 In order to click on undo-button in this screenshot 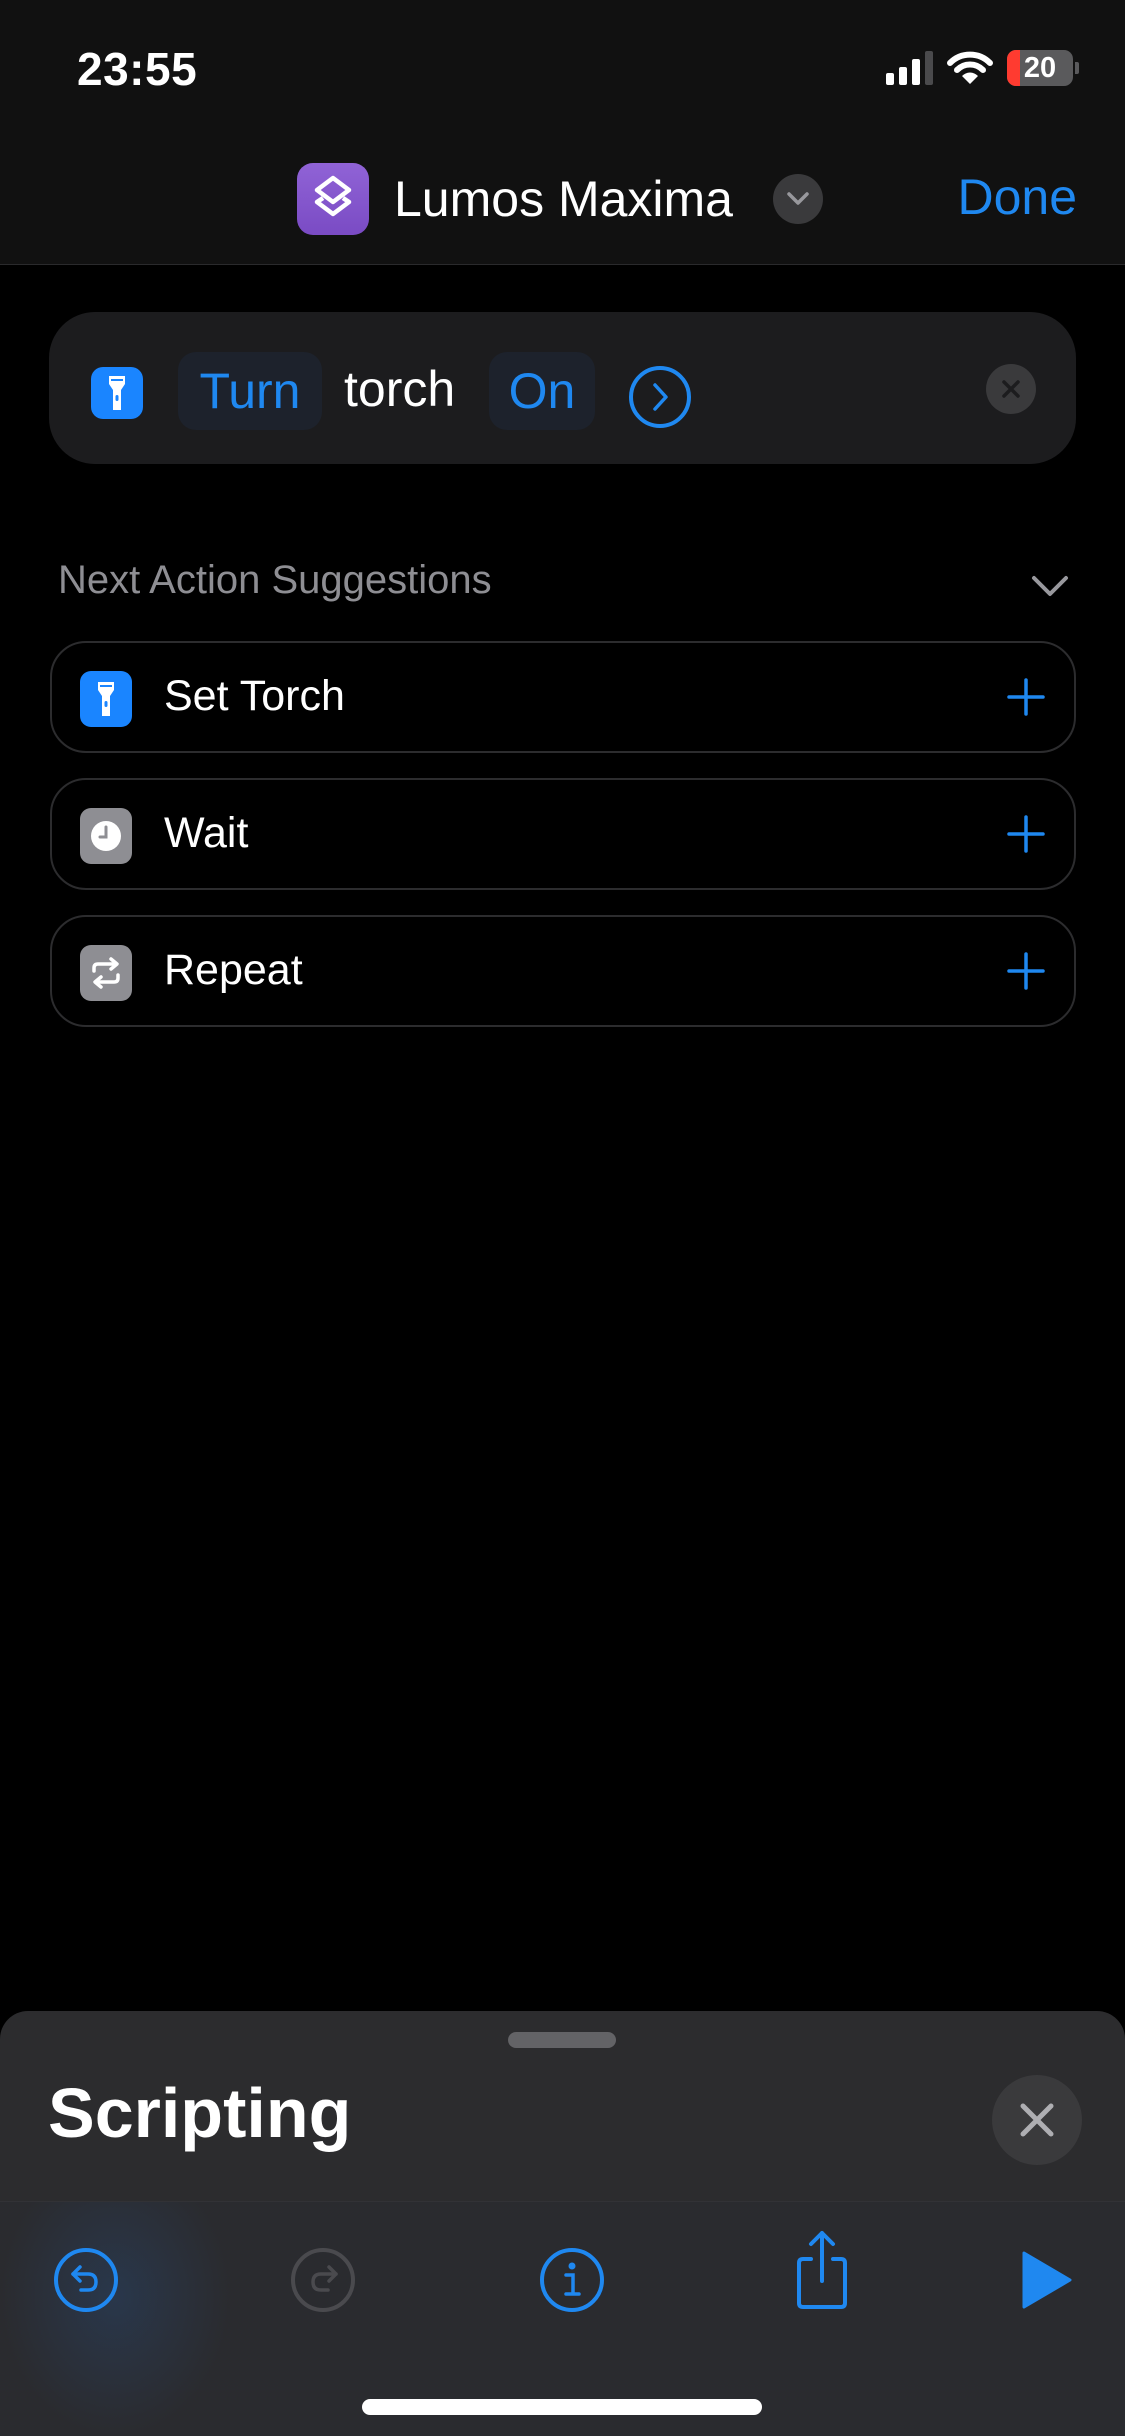, I will do `click(86, 2280)`.